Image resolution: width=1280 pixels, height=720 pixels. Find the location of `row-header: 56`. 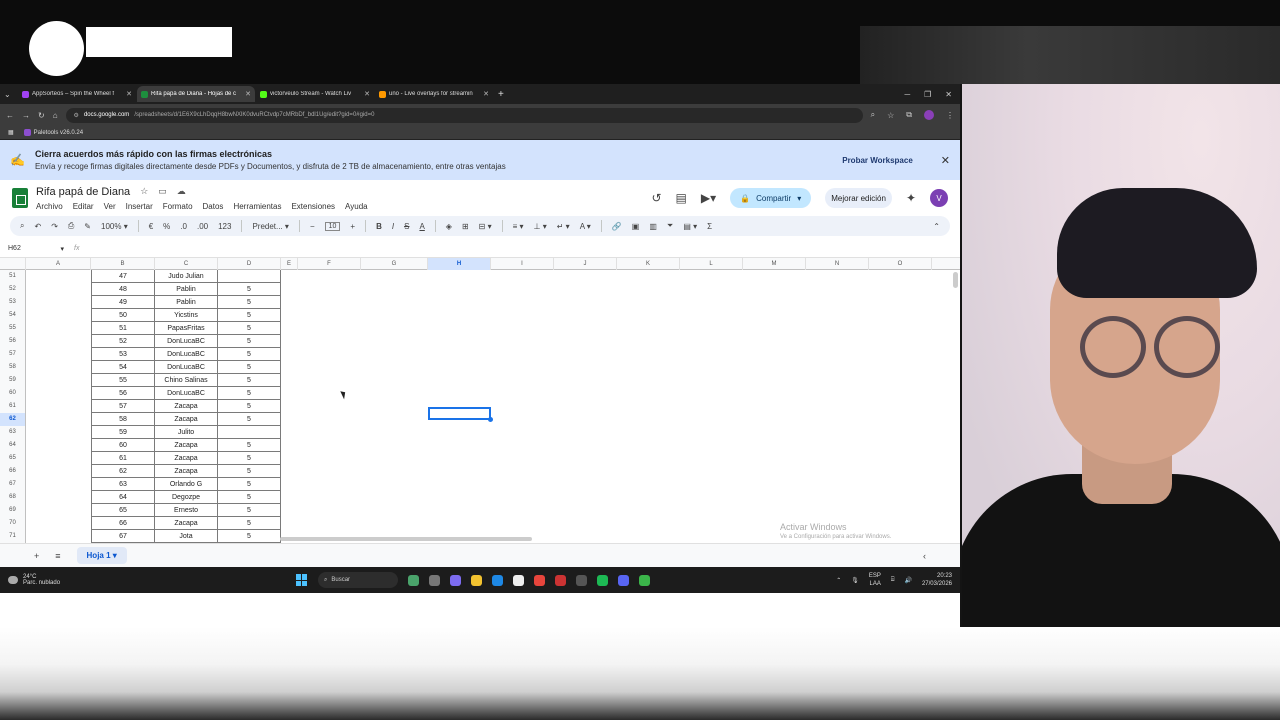

row-header: 56 is located at coordinates (13, 341).